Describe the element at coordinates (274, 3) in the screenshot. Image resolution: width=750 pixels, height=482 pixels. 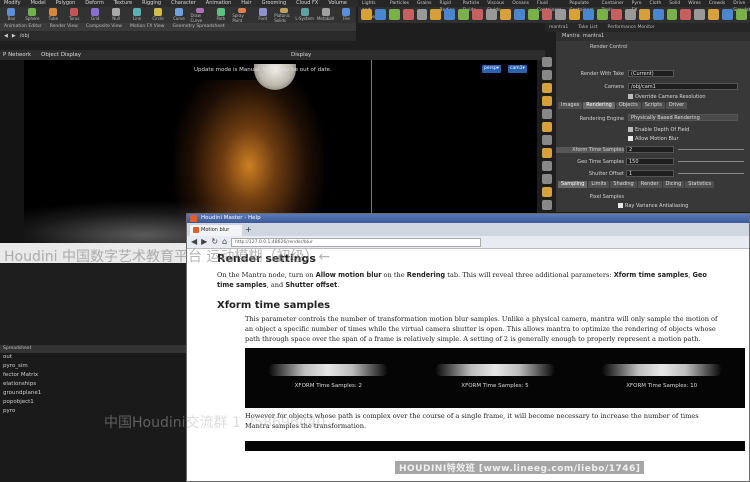
I see `menu-item: Grooming` at that location.